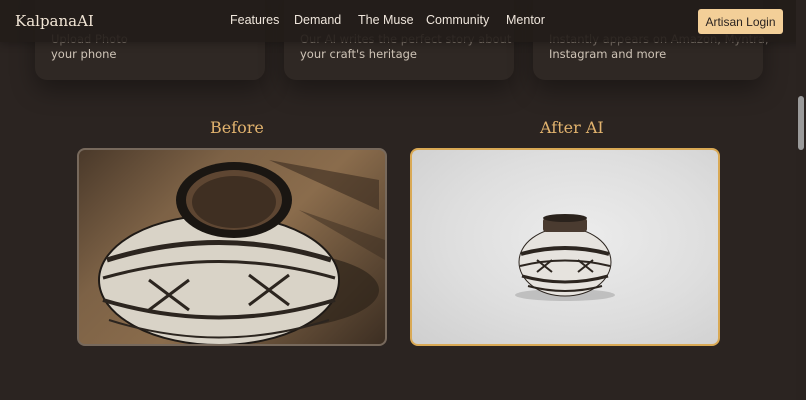 The width and height of the screenshot is (806, 400). What do you see at coordinates (608, 54) in the screenshot?
I see `feature-card-text: Instagram and more` at bounding box center [608, 54].